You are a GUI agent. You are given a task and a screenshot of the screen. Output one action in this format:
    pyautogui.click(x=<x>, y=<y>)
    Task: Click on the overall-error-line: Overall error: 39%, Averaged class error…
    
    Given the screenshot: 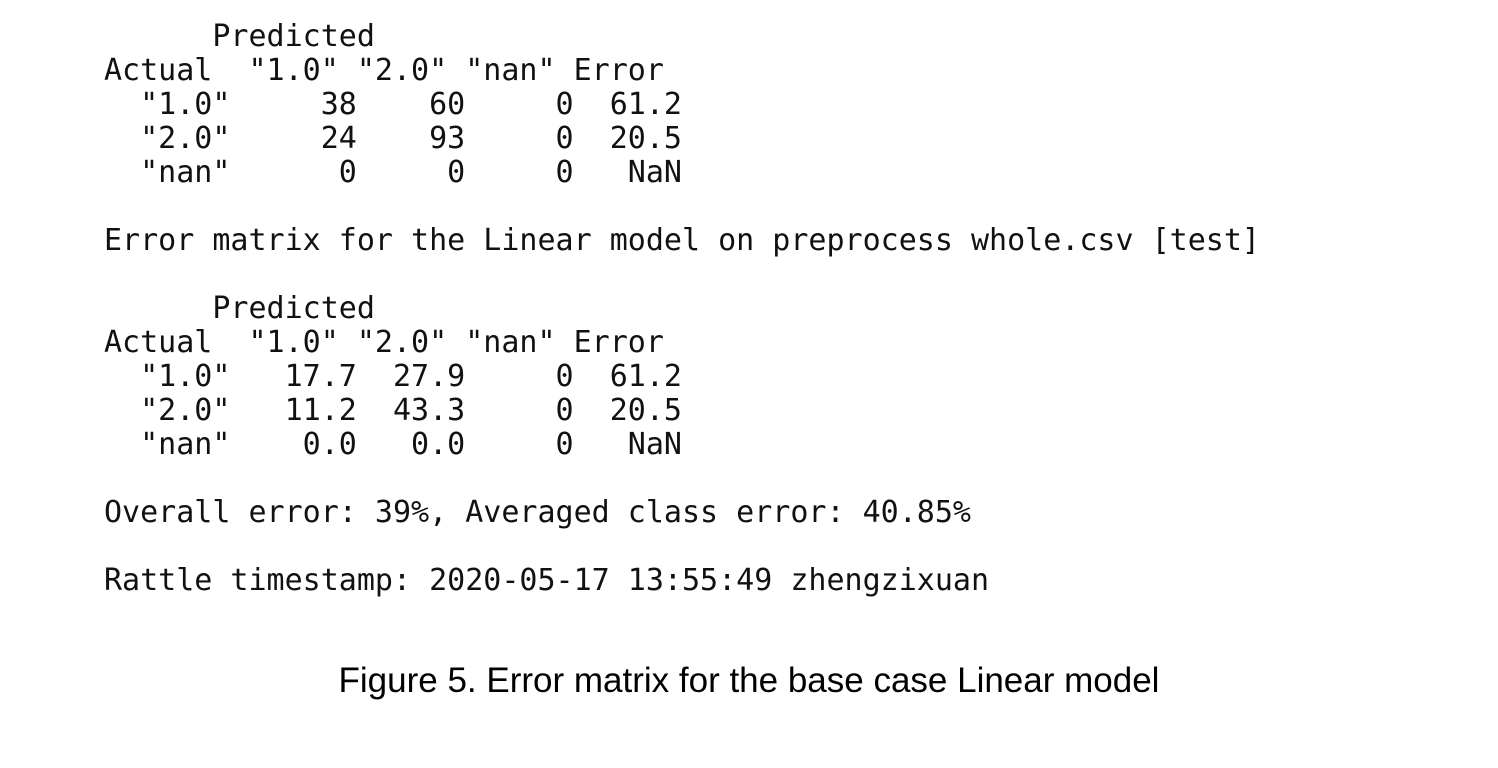 What is the action you would take?
    pyautogui.click(x=537, y=512)
    